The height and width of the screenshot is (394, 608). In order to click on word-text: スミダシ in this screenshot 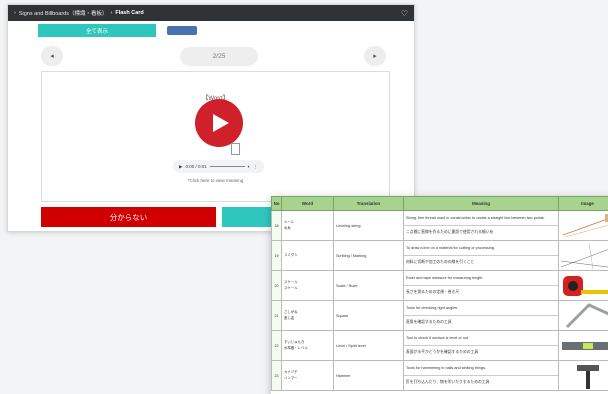, I will do `click(291, 254)`.